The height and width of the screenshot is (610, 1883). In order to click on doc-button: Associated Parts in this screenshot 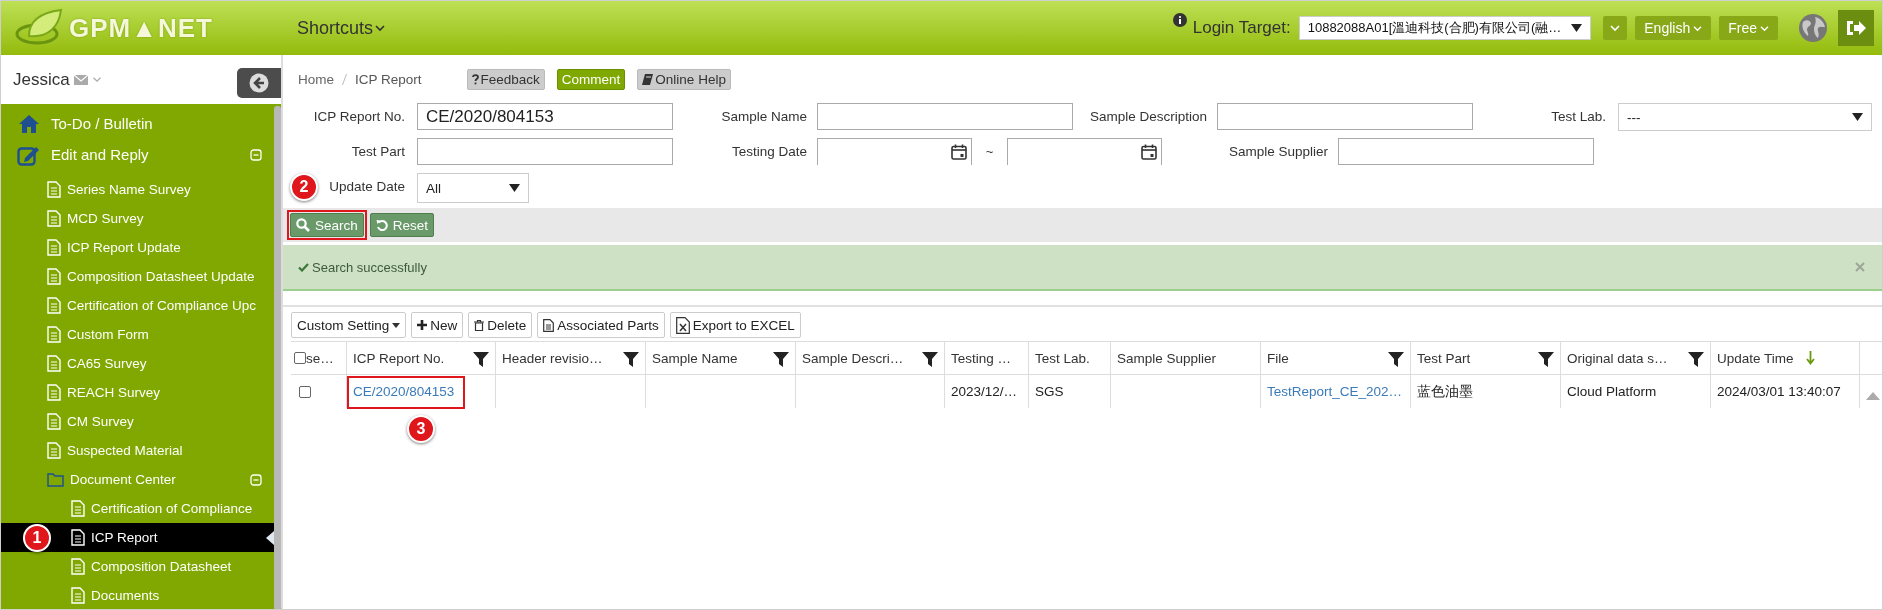, I will do `click(601, 325)`.